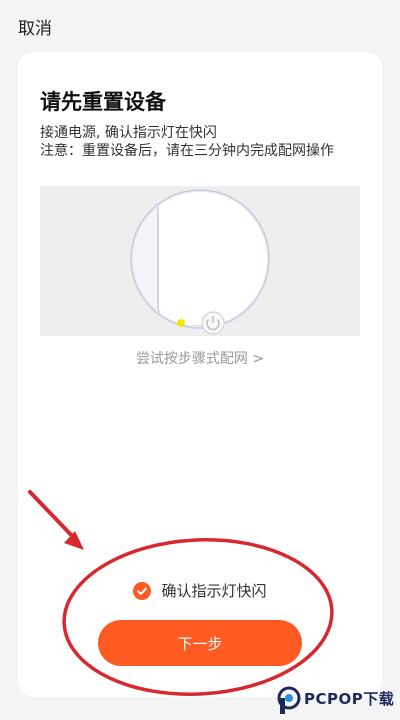 The image size is (400, 720). Describe the element at coordinates (289, 700) in the screenshot. I see `pcpop-logo-icon` at that location.